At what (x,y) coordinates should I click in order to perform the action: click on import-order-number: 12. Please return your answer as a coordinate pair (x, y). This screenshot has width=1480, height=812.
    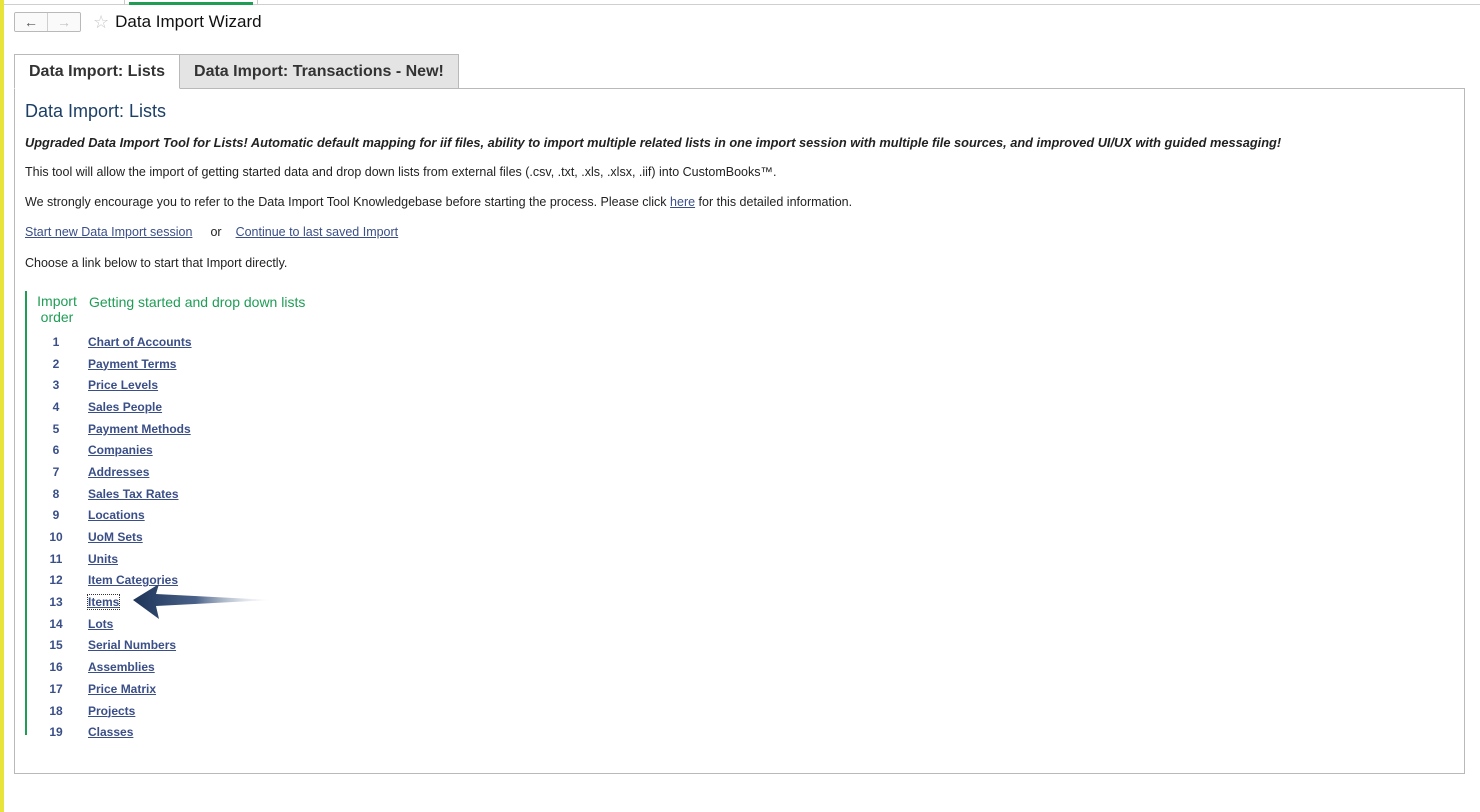
    Looking at the image, I should click on (56, 580).